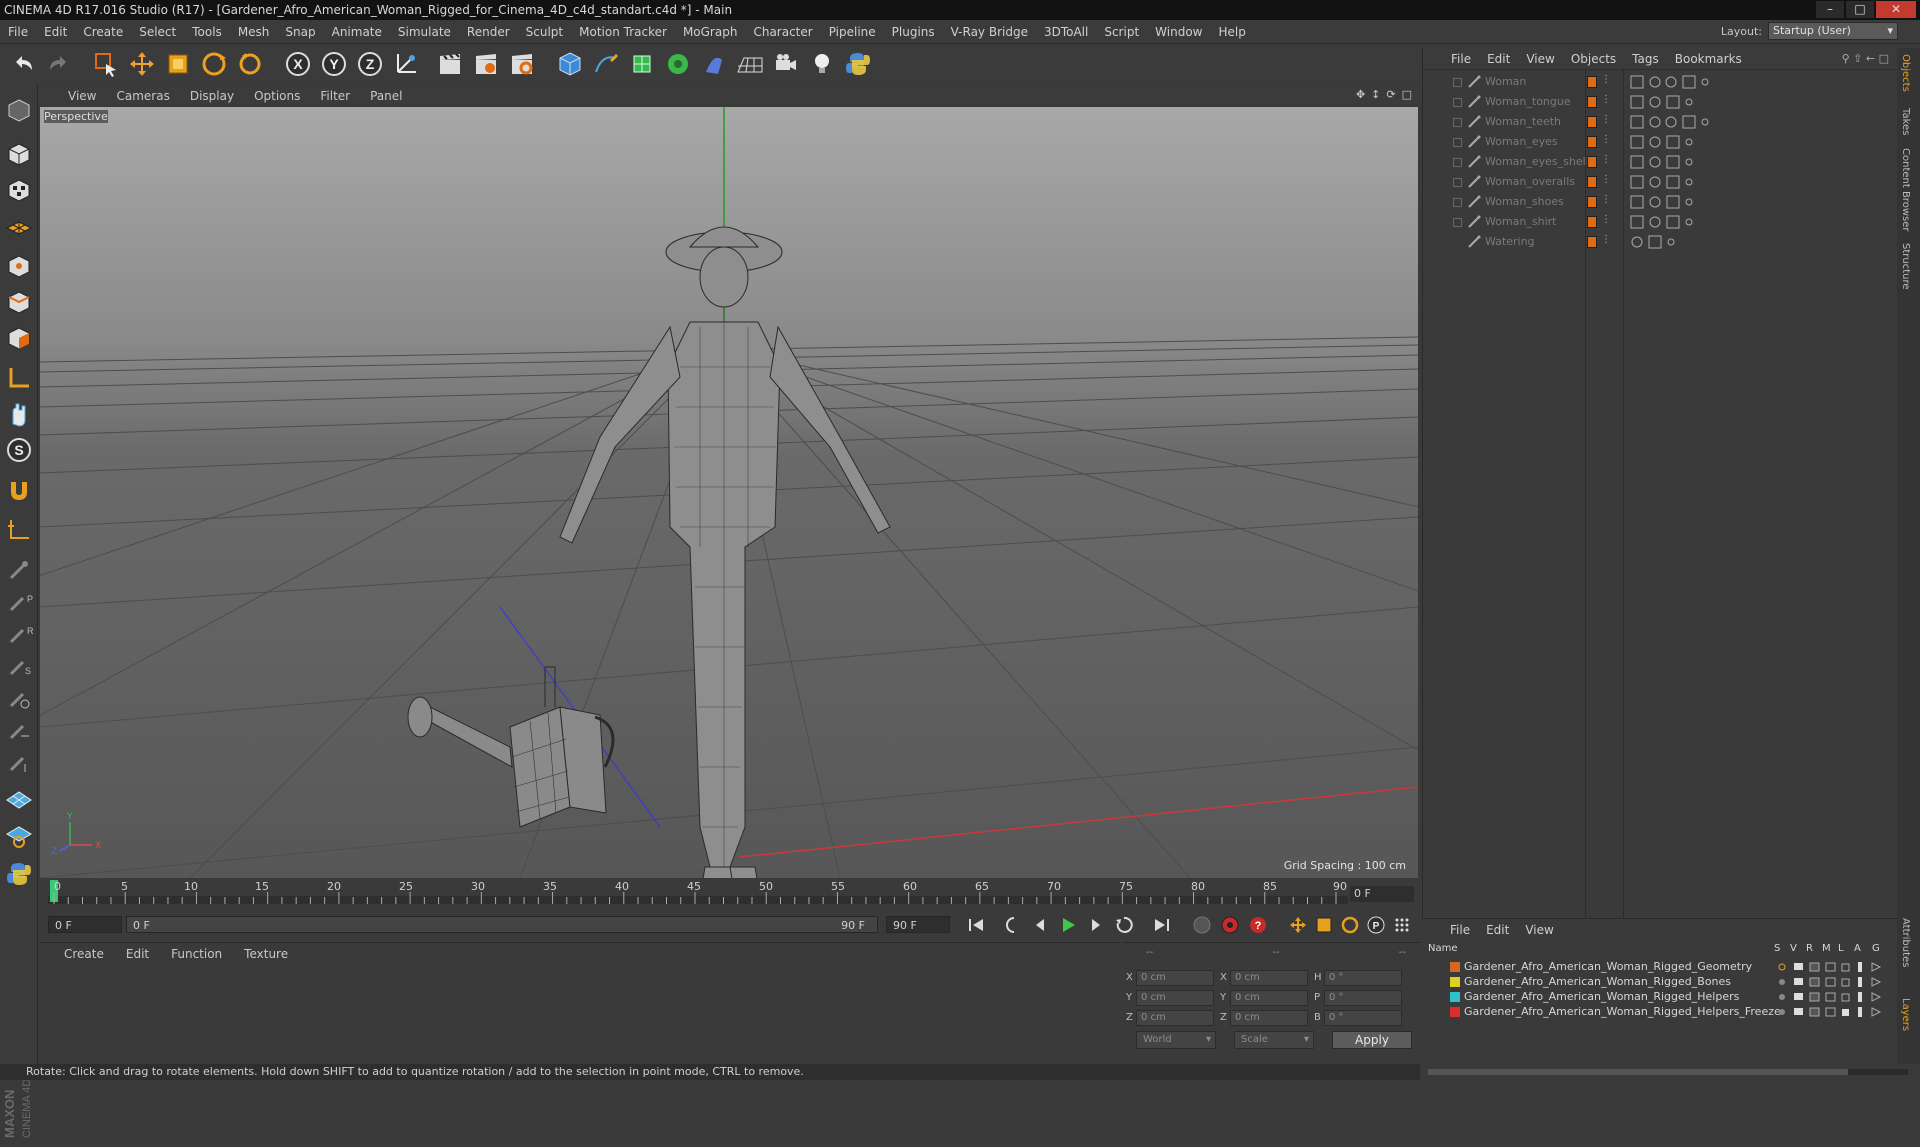 This screenshot has width=1920, height=1147. What do you see at coordinates (786, 64) in the screenshot?
I see `add-camera-button` at bounding box center [786, 64].